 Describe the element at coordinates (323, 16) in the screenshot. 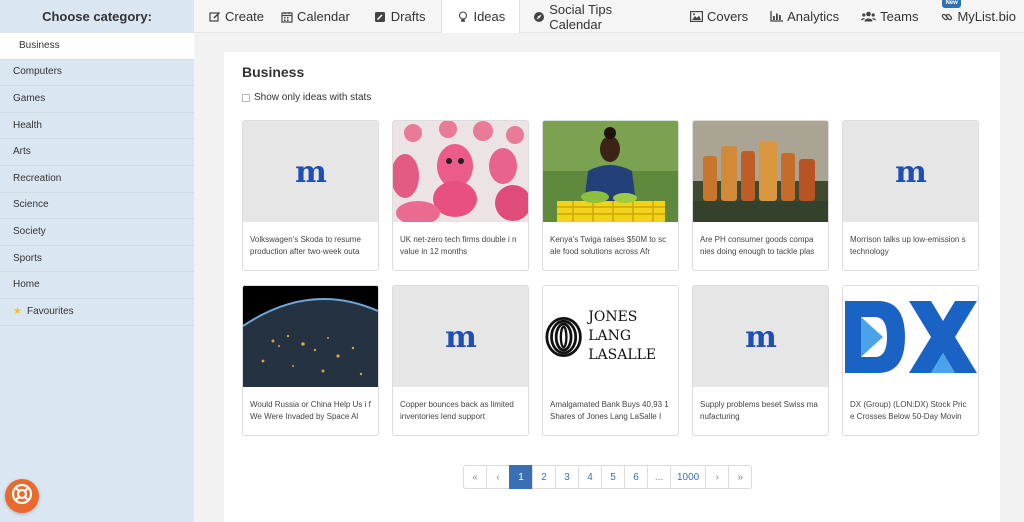

I see `nav-calendar-label: Calendar` at that location.